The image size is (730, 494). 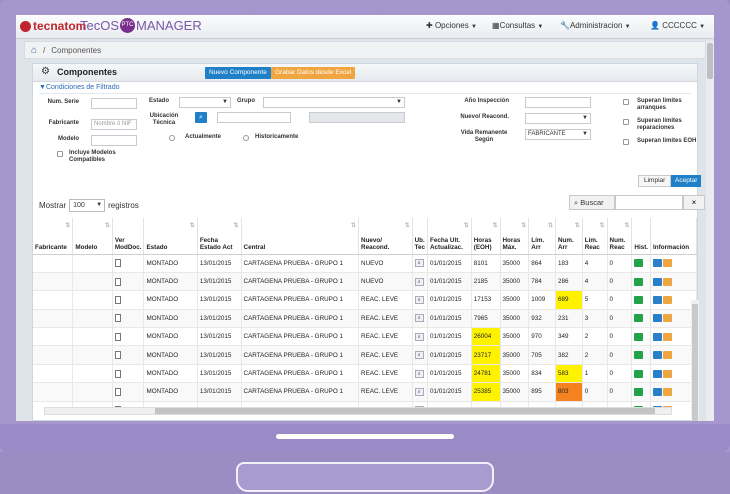 What do you see at coordinates (673, 236) in the screenshot?
I see `column-header: Información` at bounding box center [673, 236].